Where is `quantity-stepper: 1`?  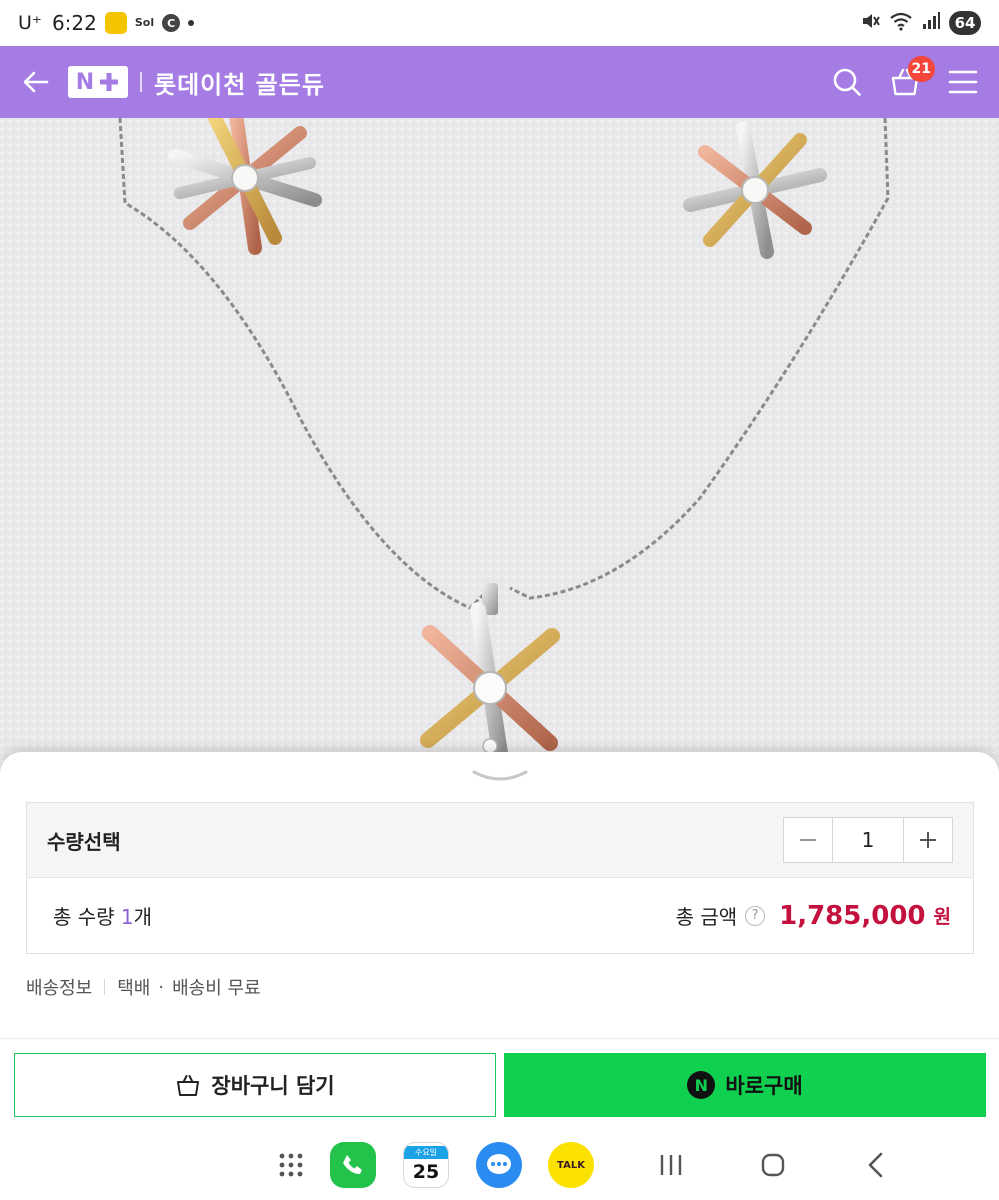 quantity-stepper: 1 is located at coordinates (868, 840).